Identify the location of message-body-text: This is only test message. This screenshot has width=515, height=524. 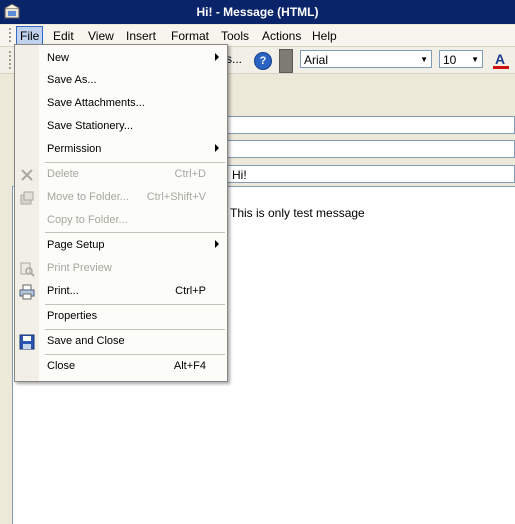
(297, 213).